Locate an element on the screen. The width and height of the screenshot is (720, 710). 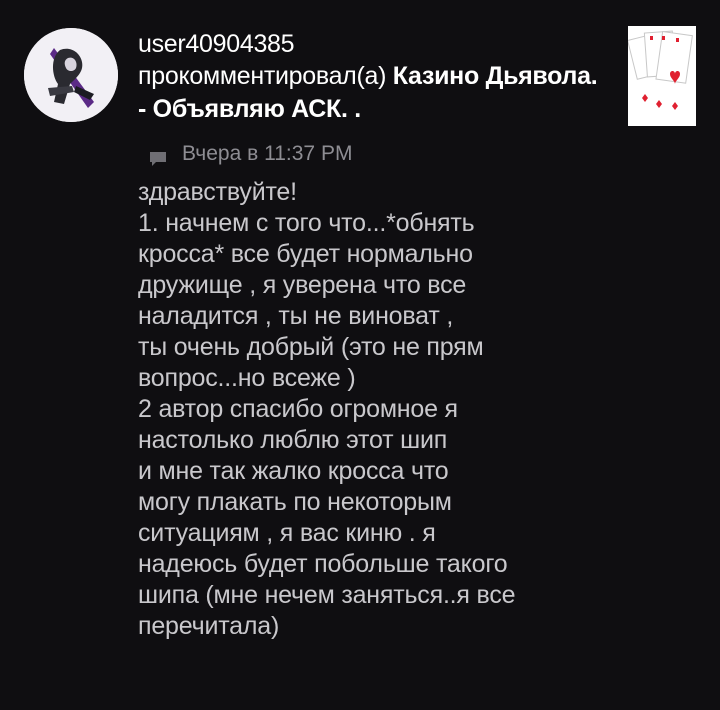
username-link: user40904385 is located at coordinates (373, 44).